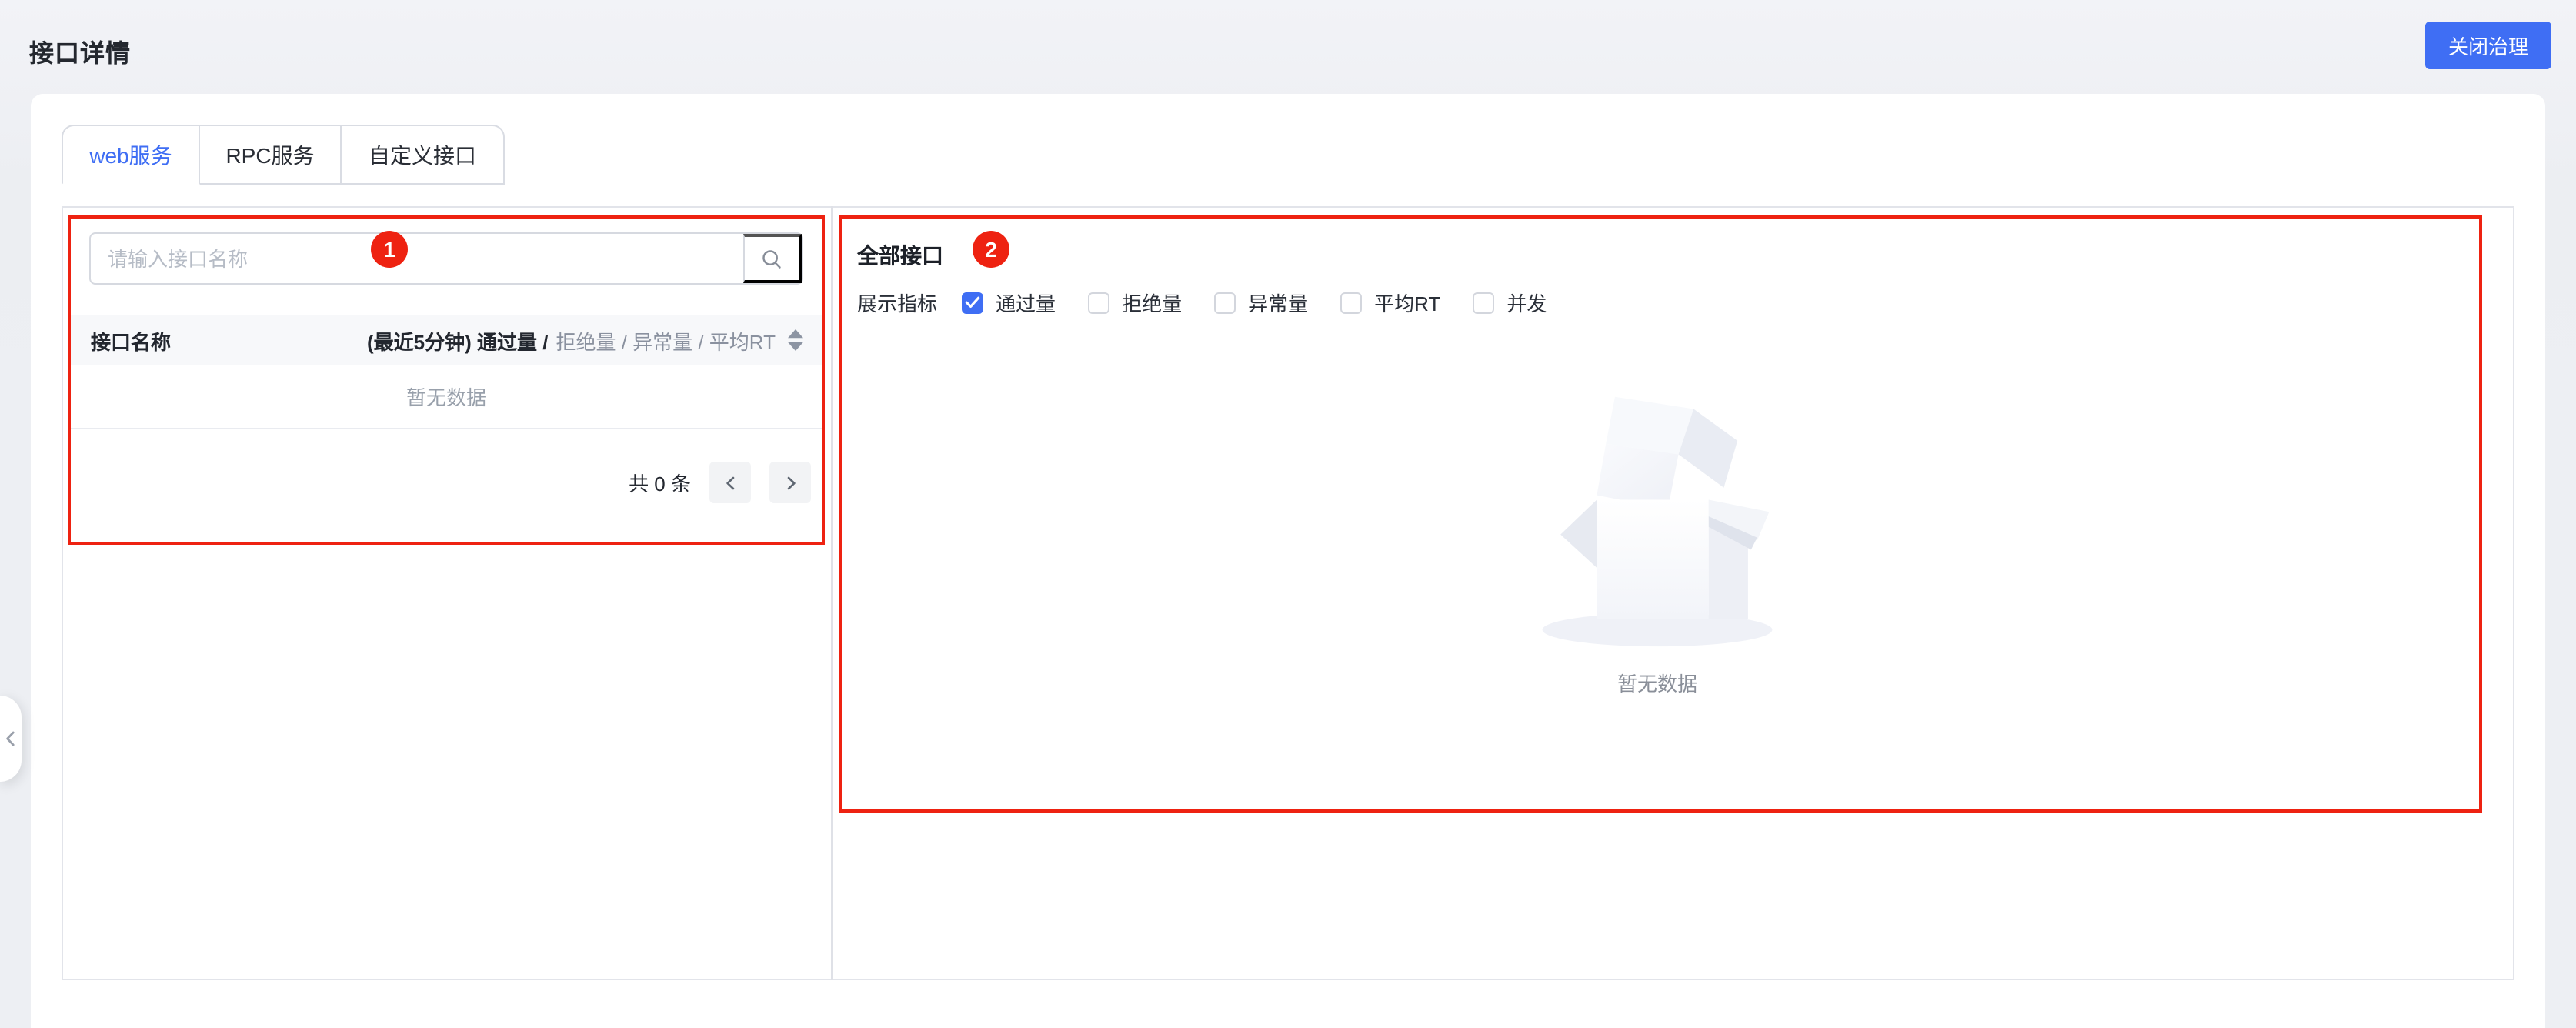  I want to click on caret-up-down-icon, so click(796, 340).